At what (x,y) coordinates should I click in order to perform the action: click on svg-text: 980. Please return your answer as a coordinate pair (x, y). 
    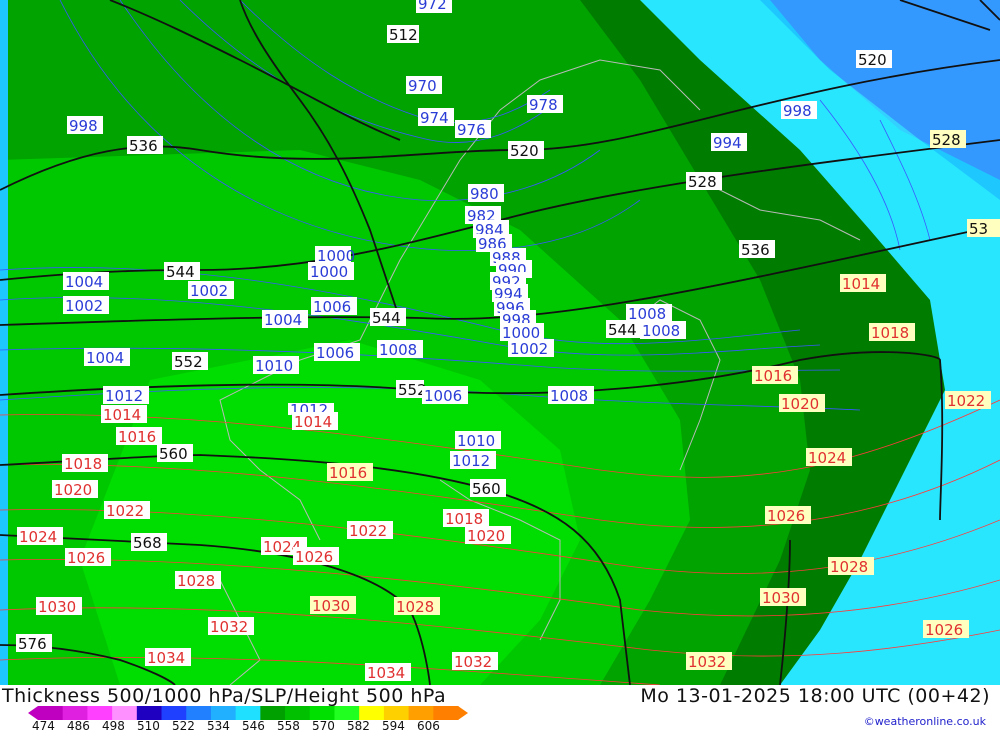
    Looking at the image, I should click on (484, 194).